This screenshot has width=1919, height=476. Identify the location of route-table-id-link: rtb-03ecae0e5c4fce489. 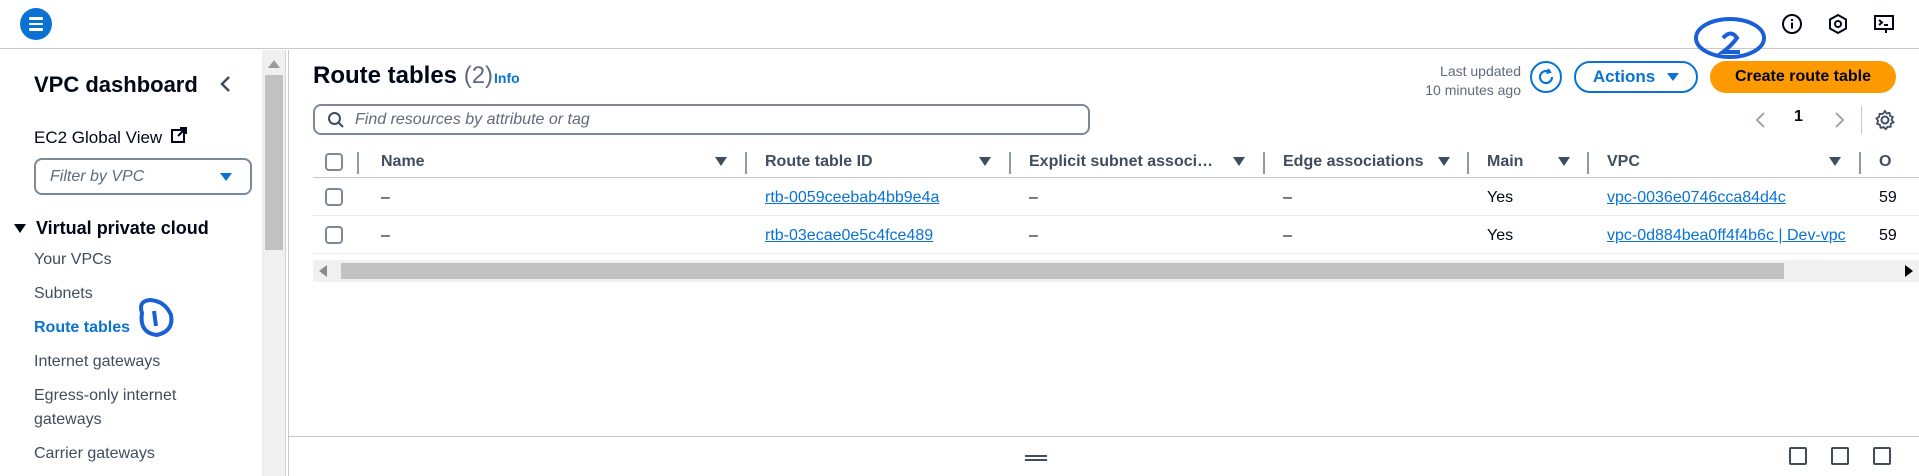
(849, 236).